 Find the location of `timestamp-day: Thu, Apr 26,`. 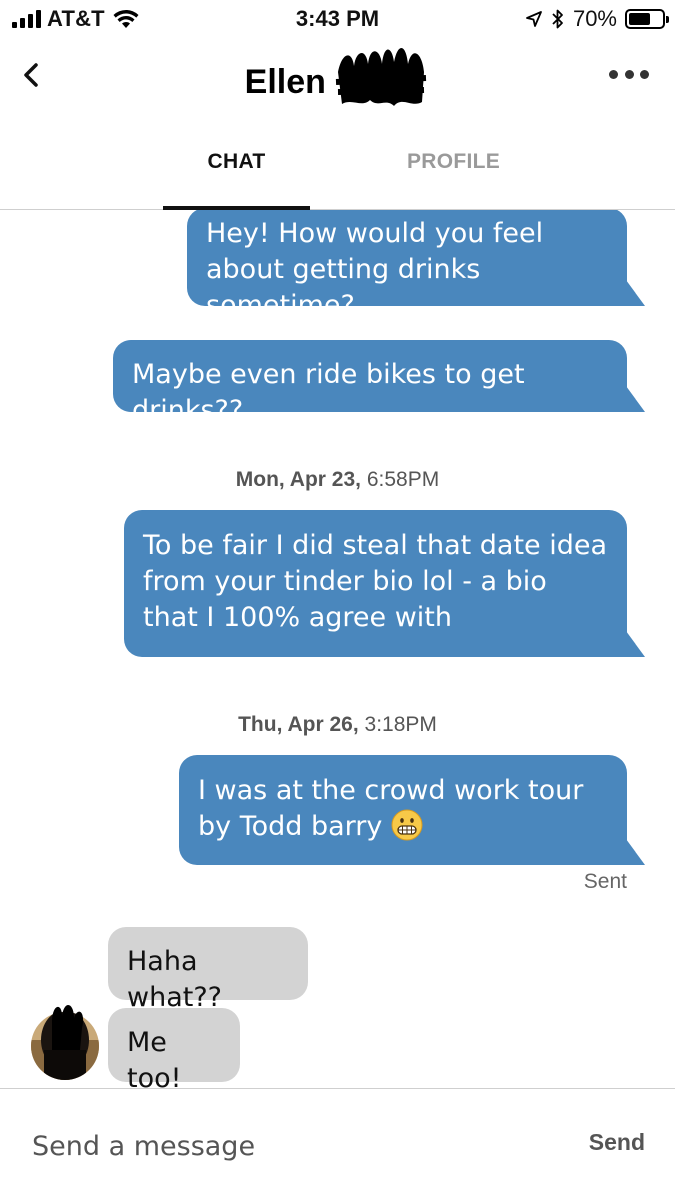

timestamp-day: Thu, Apr 26, is located at coordinates (298, 724).